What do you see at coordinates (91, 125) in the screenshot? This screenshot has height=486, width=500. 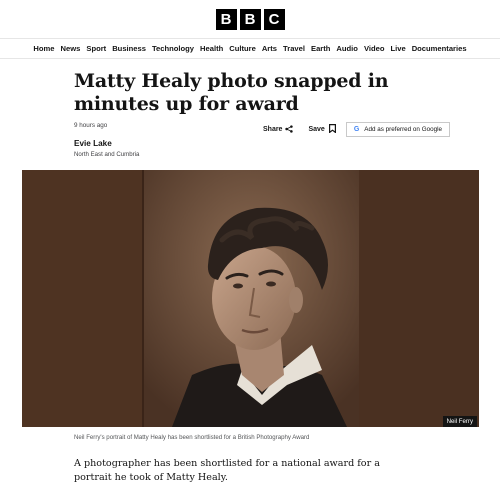 I see `article-timestamp: 9 hours ago` at bounding box center [91, 125].